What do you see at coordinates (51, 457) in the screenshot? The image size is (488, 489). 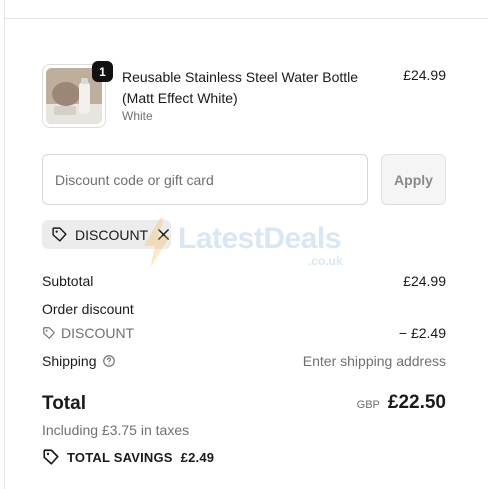 I see `savings-tag-icon` at bounding box center [51, 457].